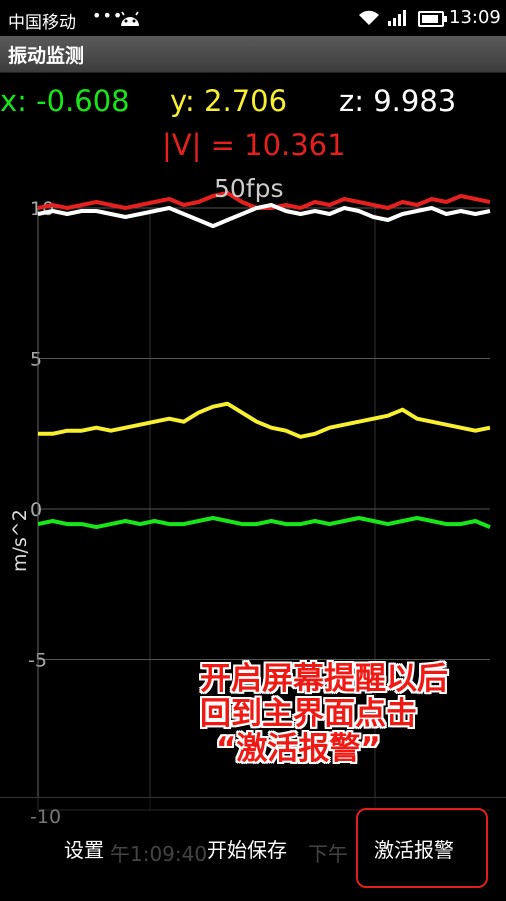 The height and width of the screenshot is (901, 506). I want to click on series-line-y, so click(264, 420).